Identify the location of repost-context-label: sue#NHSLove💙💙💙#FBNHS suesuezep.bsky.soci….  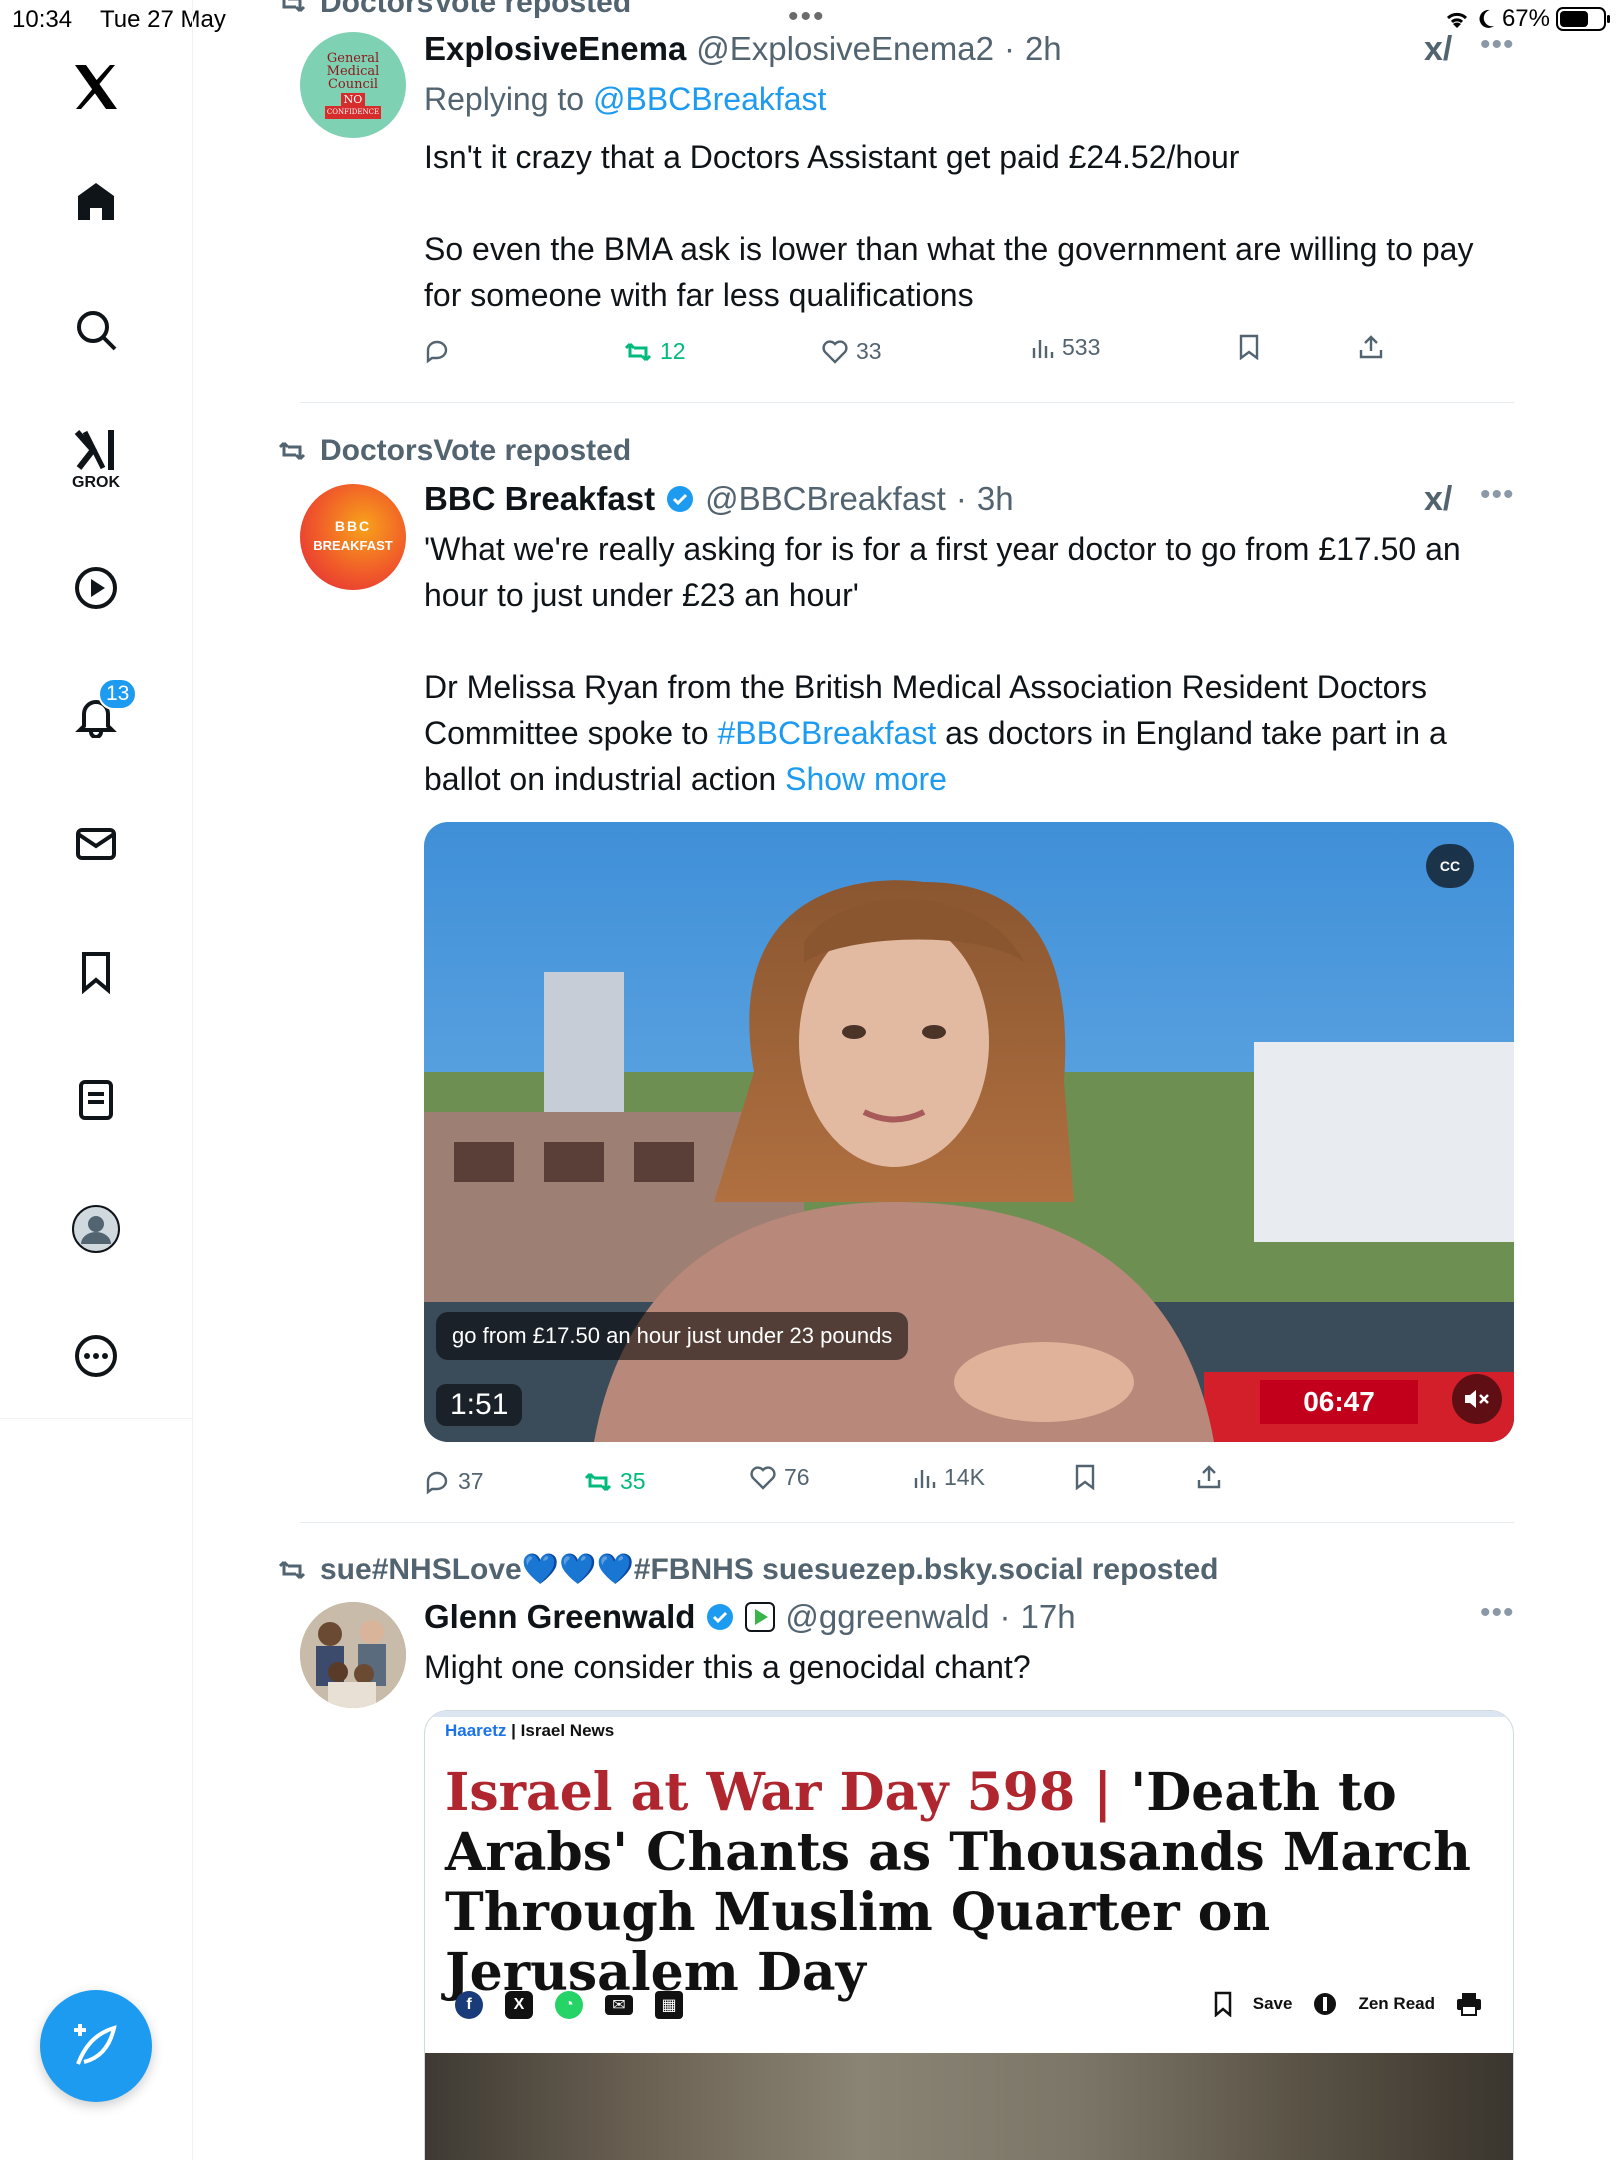
(769, 1569).